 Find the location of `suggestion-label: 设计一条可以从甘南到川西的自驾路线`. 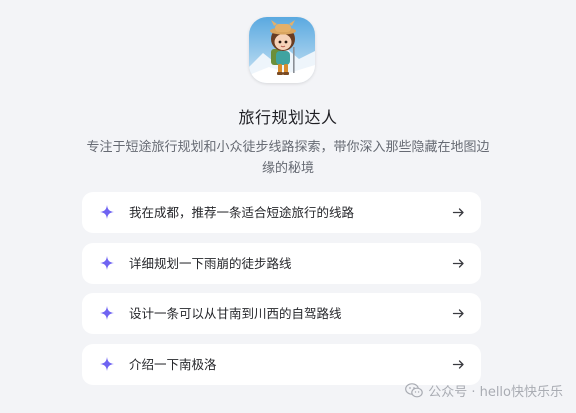

suggestion-label: 设计一条可以从甘南到川西的自驾路线 is located at coordinates (235, 313).